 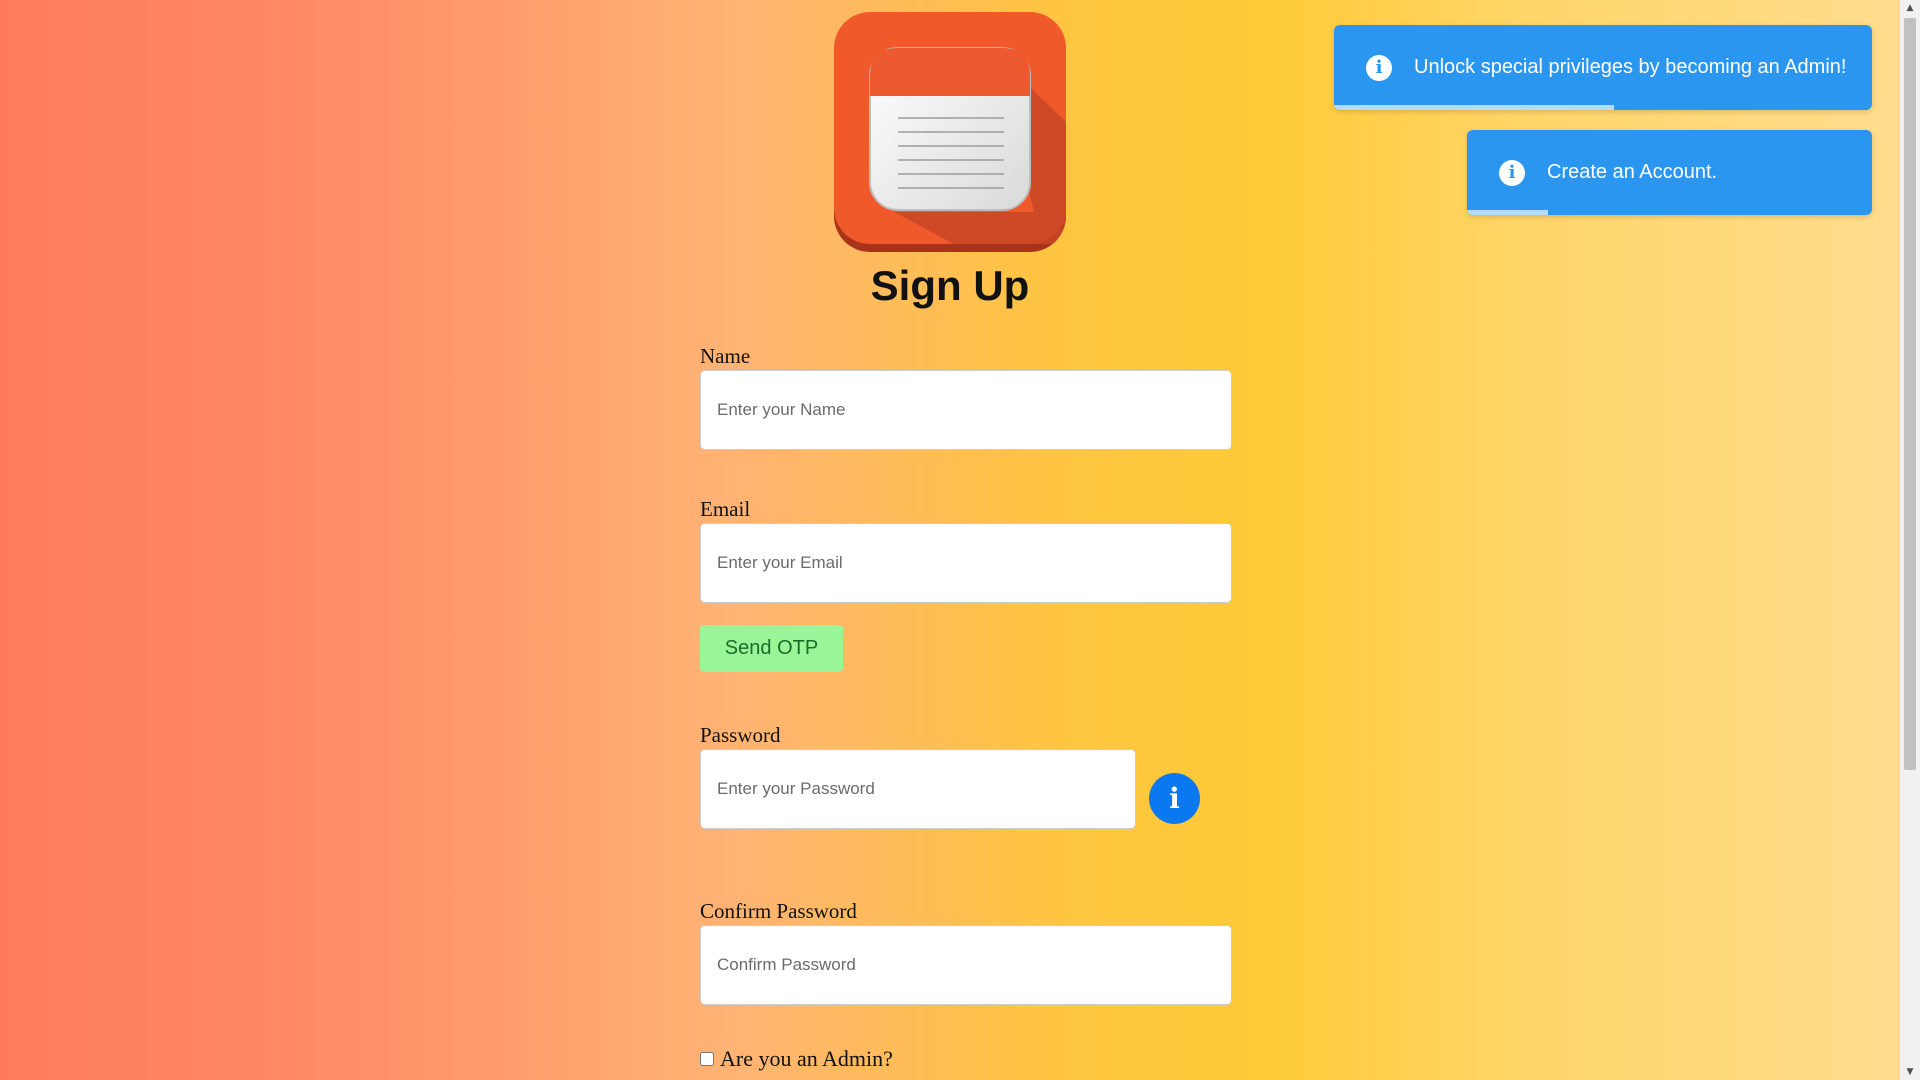 What do you see at coordinates (1910, 8) in the screenshot?
I see `scroll-up-icon: ▲` at bounding box center [1910, 8].